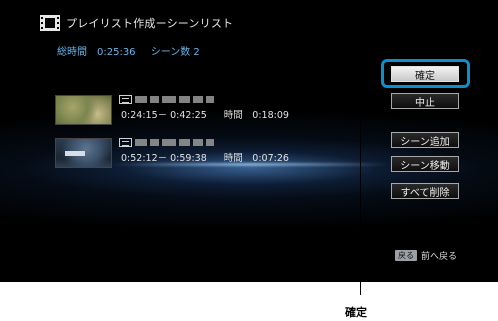 The image size is (498, 321). What do you see at coordinates (406, 255) in the screenshot?
I see `back-key-badge: 戻る` at bounding box center [406, 255].